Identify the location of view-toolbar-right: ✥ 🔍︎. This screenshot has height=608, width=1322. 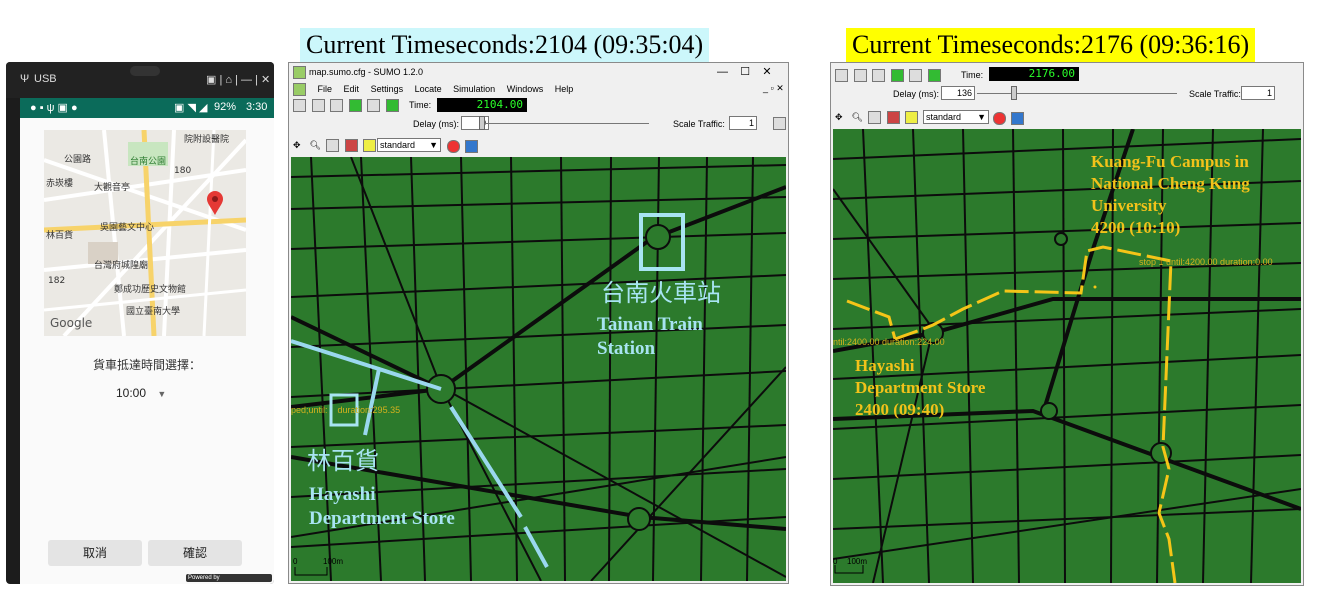
(878, 117).